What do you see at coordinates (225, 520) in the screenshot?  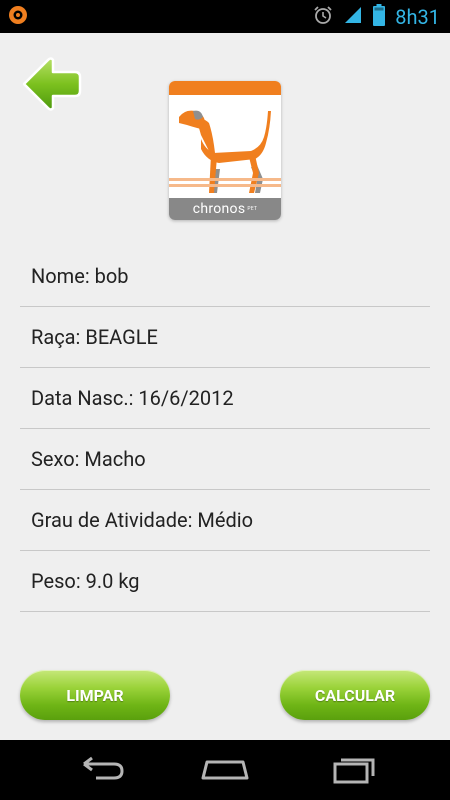 I see `activity-level-field: Grau de Atividade: Médio` at bounding box center [225, 520].